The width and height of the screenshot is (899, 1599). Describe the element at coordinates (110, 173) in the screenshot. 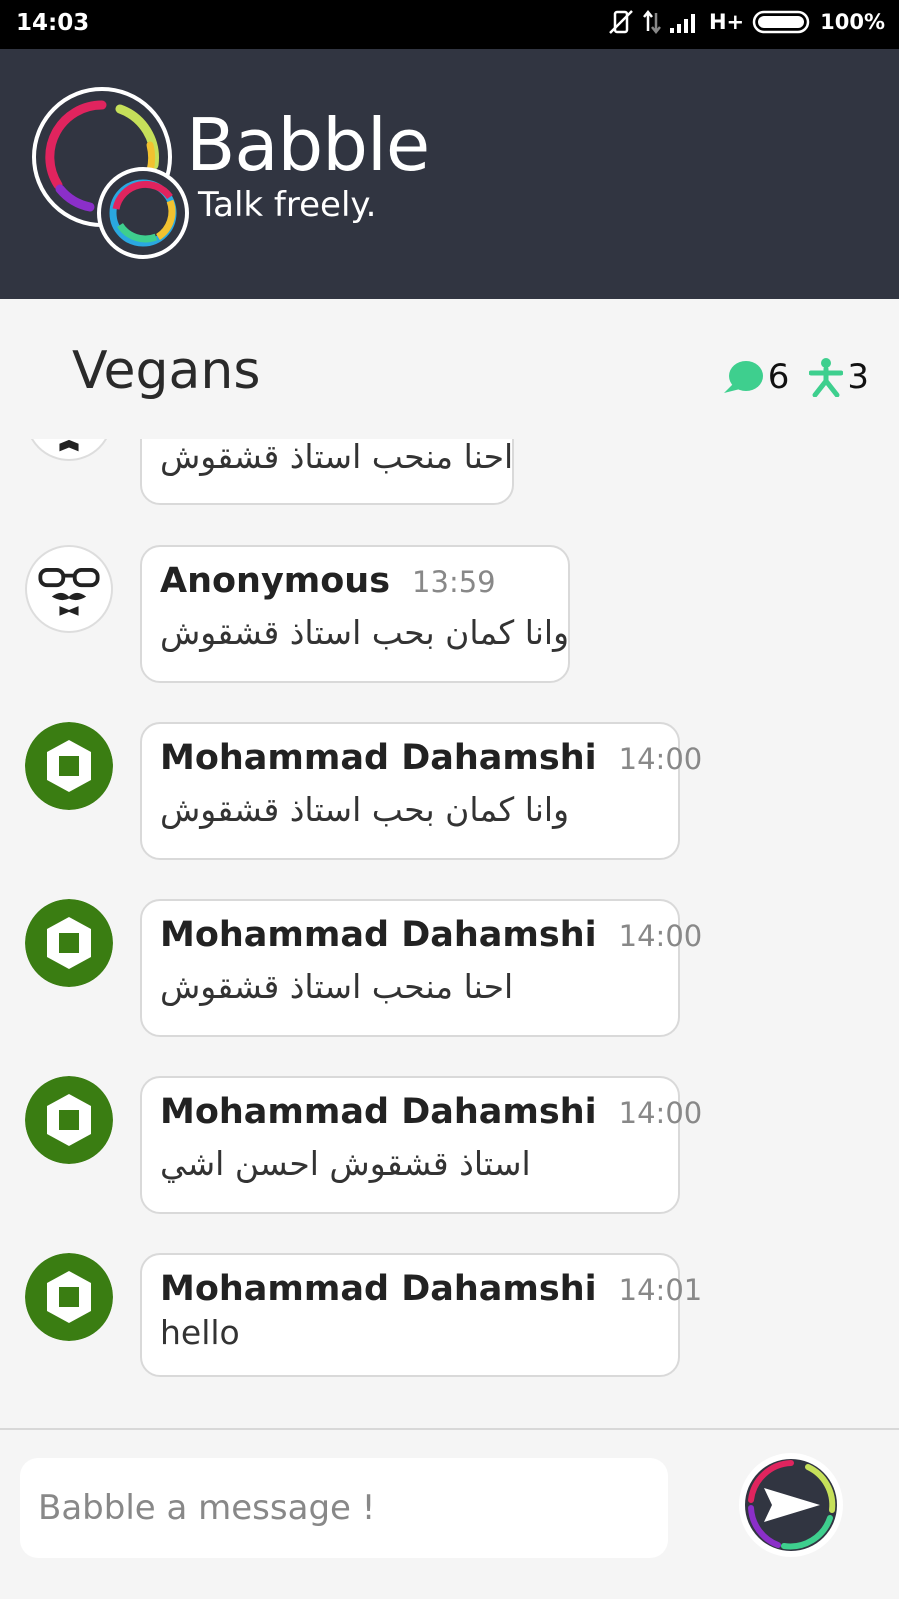

I see `babble-logo-icon` at that location.